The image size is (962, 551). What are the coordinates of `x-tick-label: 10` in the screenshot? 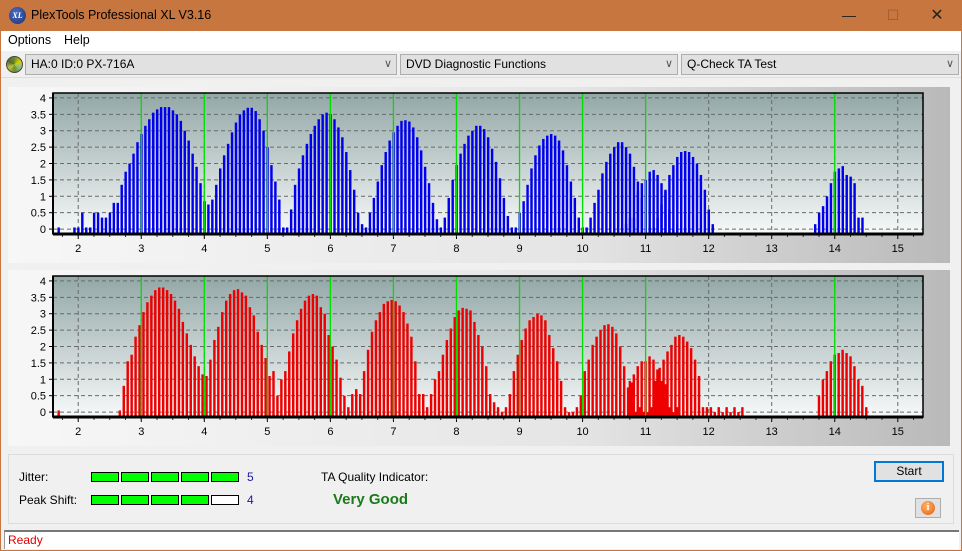 It's located at (582, 249).